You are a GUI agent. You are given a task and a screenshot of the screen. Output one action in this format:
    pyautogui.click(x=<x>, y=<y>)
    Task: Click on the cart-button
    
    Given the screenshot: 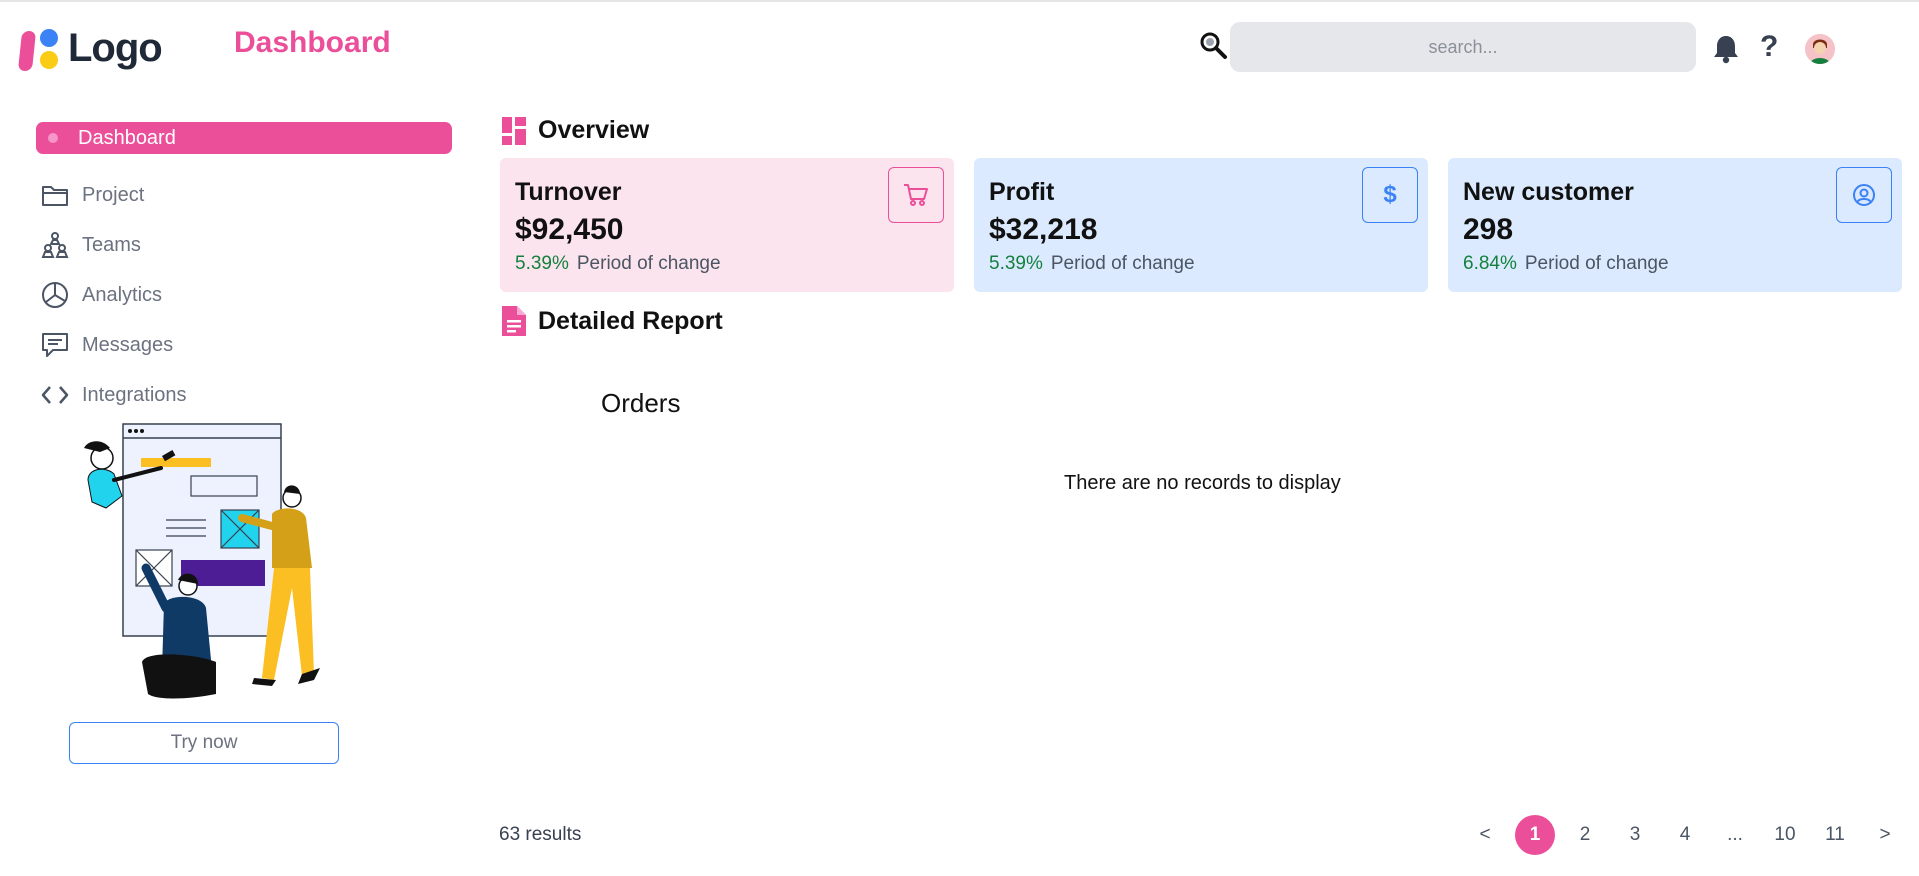 What is the action you would take?
    pyautogui.click(x=916, y=195)
    